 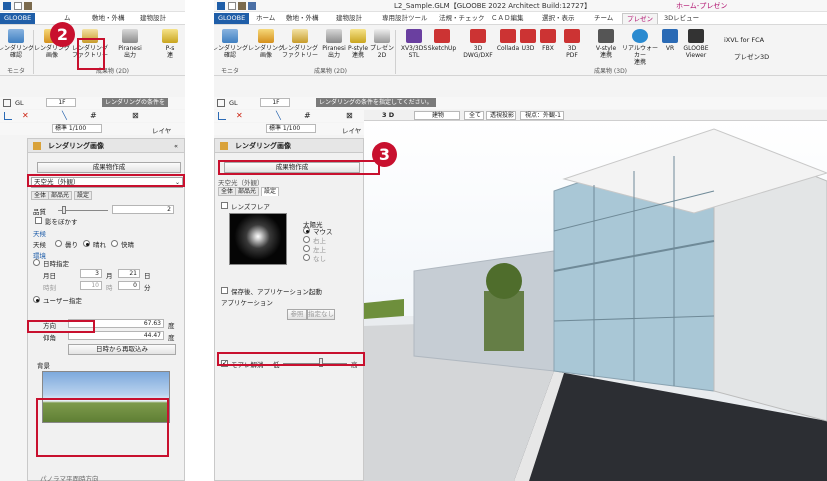 I want to click on view-projection-button: 透視投影, so click(x=501, y=115).